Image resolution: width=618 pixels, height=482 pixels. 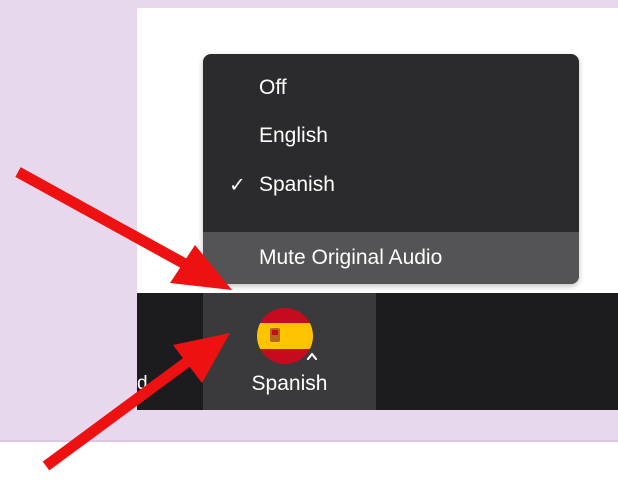 I want to click on arrow-to-language-button-icon, so click(x=136, y=402).